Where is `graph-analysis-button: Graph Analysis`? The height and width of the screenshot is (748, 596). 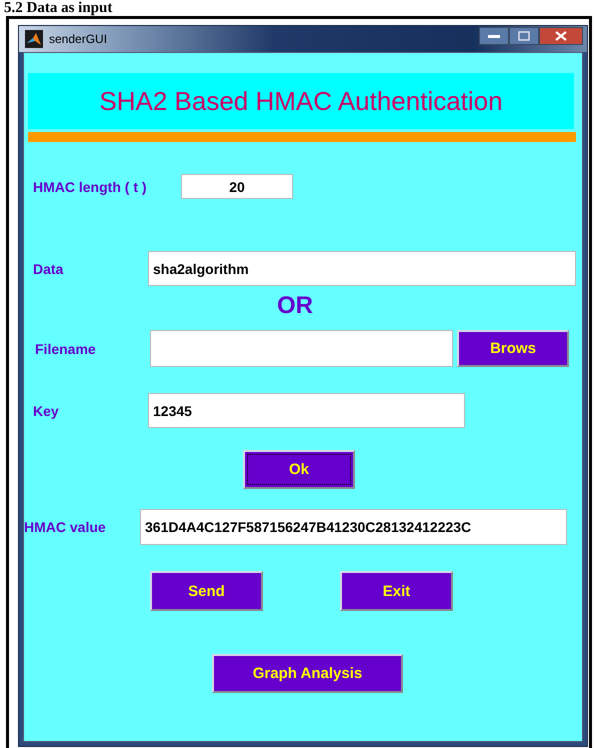
graph-analysis-button: Graph Analysis is located at coordinates (307, 673).